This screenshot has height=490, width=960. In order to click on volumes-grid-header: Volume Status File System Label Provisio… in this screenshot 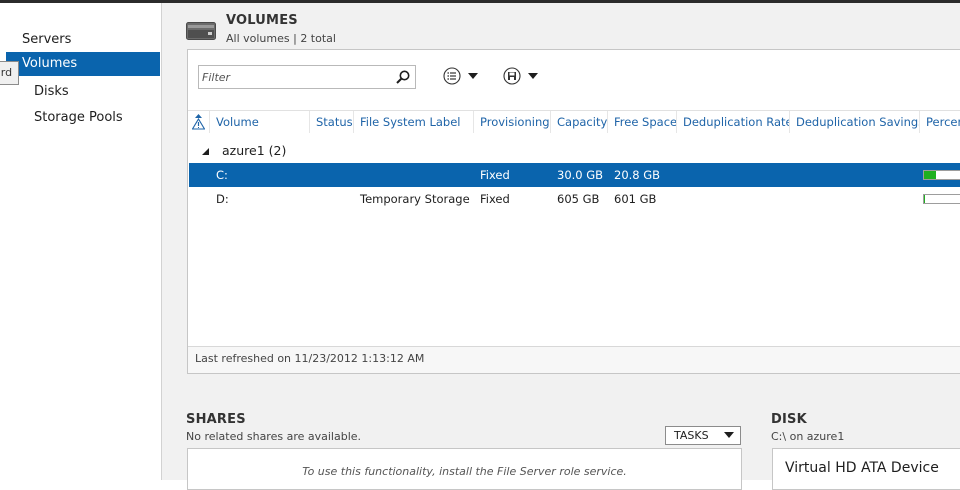, I will do `click(574, 121)`.